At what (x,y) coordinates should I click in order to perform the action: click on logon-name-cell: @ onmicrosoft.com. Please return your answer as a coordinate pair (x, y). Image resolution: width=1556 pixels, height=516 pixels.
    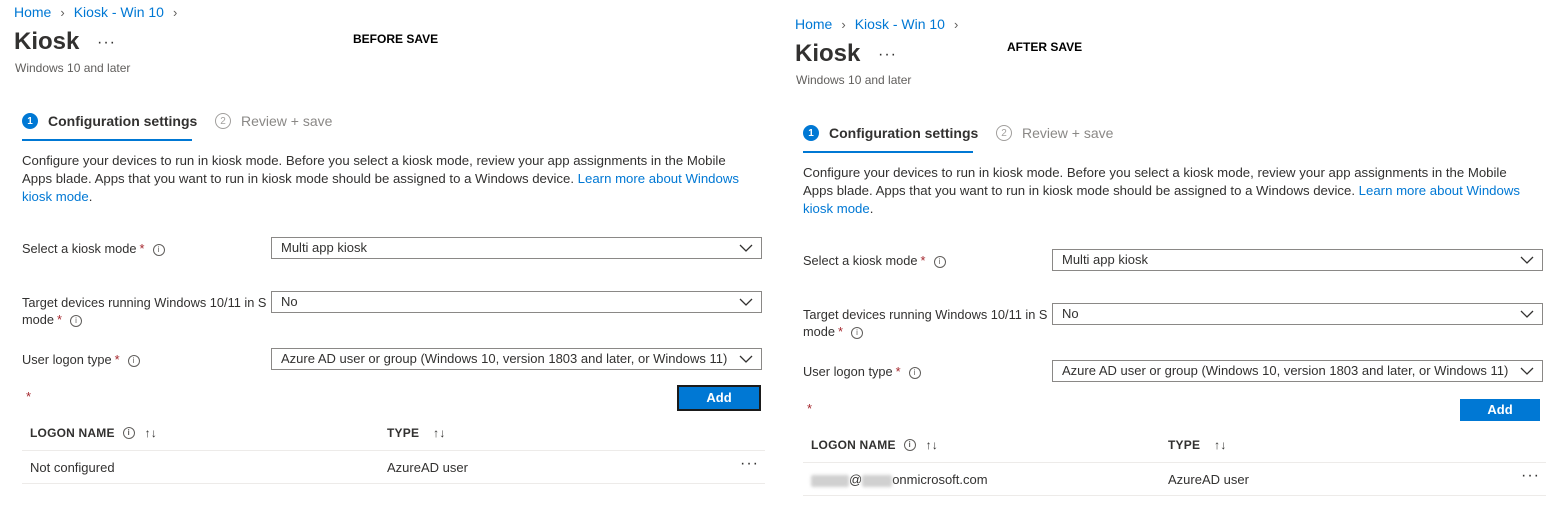
    Looking at the image, I should click on (899, 479).